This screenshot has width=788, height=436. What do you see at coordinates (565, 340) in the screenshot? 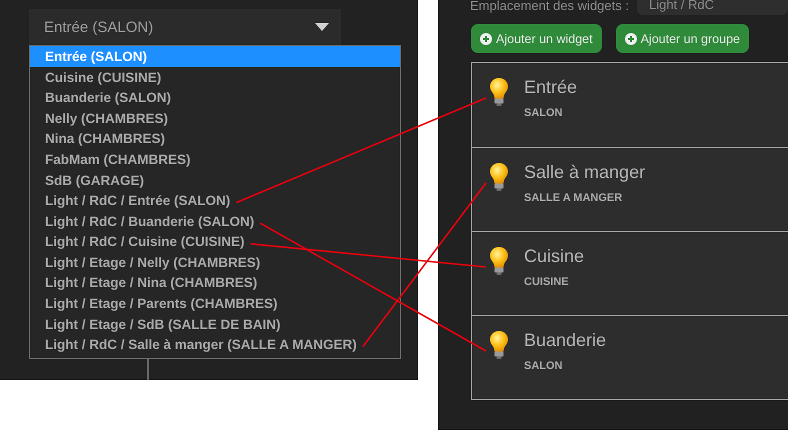
I see `widget-title: Buanderie` at bounding box center [565, 340].